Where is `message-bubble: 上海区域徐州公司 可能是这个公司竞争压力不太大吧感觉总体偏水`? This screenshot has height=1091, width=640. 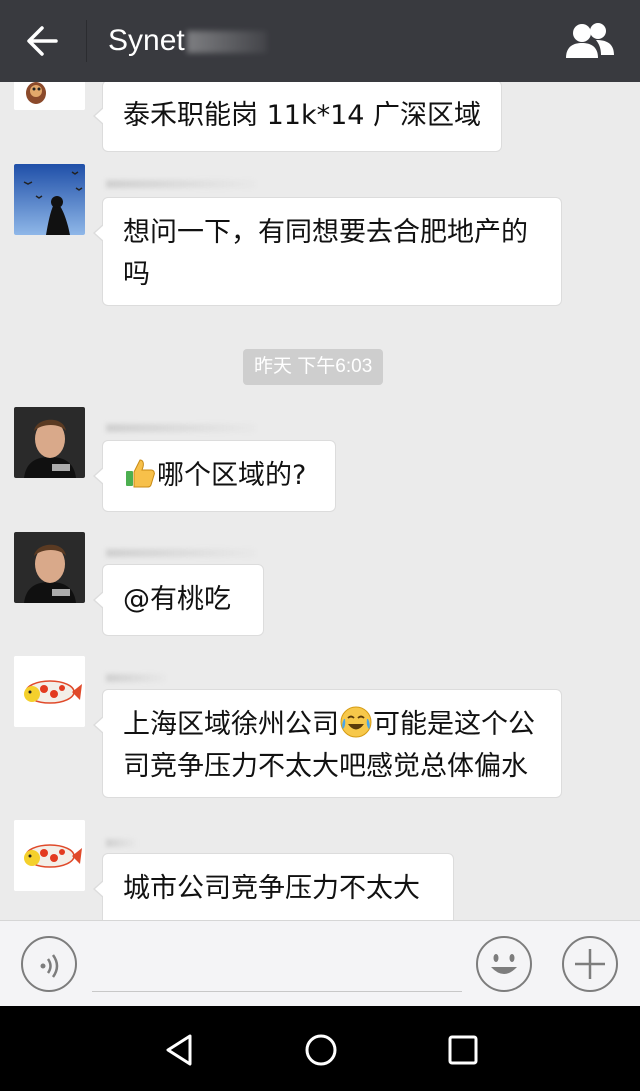 message-bubble: 上海区域徐州公司 可能是这个公司竞争压力不太大吧感觉总体偏水 is located at coordinates (327, 743).